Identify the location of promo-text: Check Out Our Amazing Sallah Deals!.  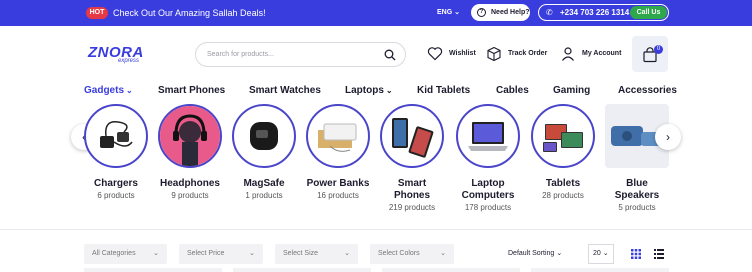
(189, 13).